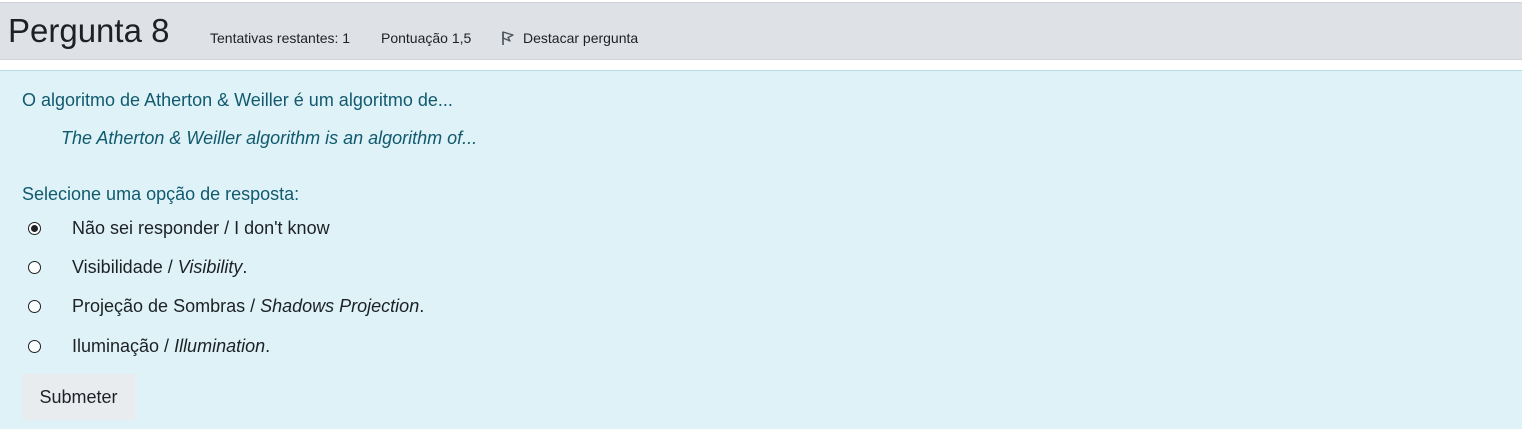  I want to click on answer-option-visibility: Visibilidade / Visibility., so click(137, 267).